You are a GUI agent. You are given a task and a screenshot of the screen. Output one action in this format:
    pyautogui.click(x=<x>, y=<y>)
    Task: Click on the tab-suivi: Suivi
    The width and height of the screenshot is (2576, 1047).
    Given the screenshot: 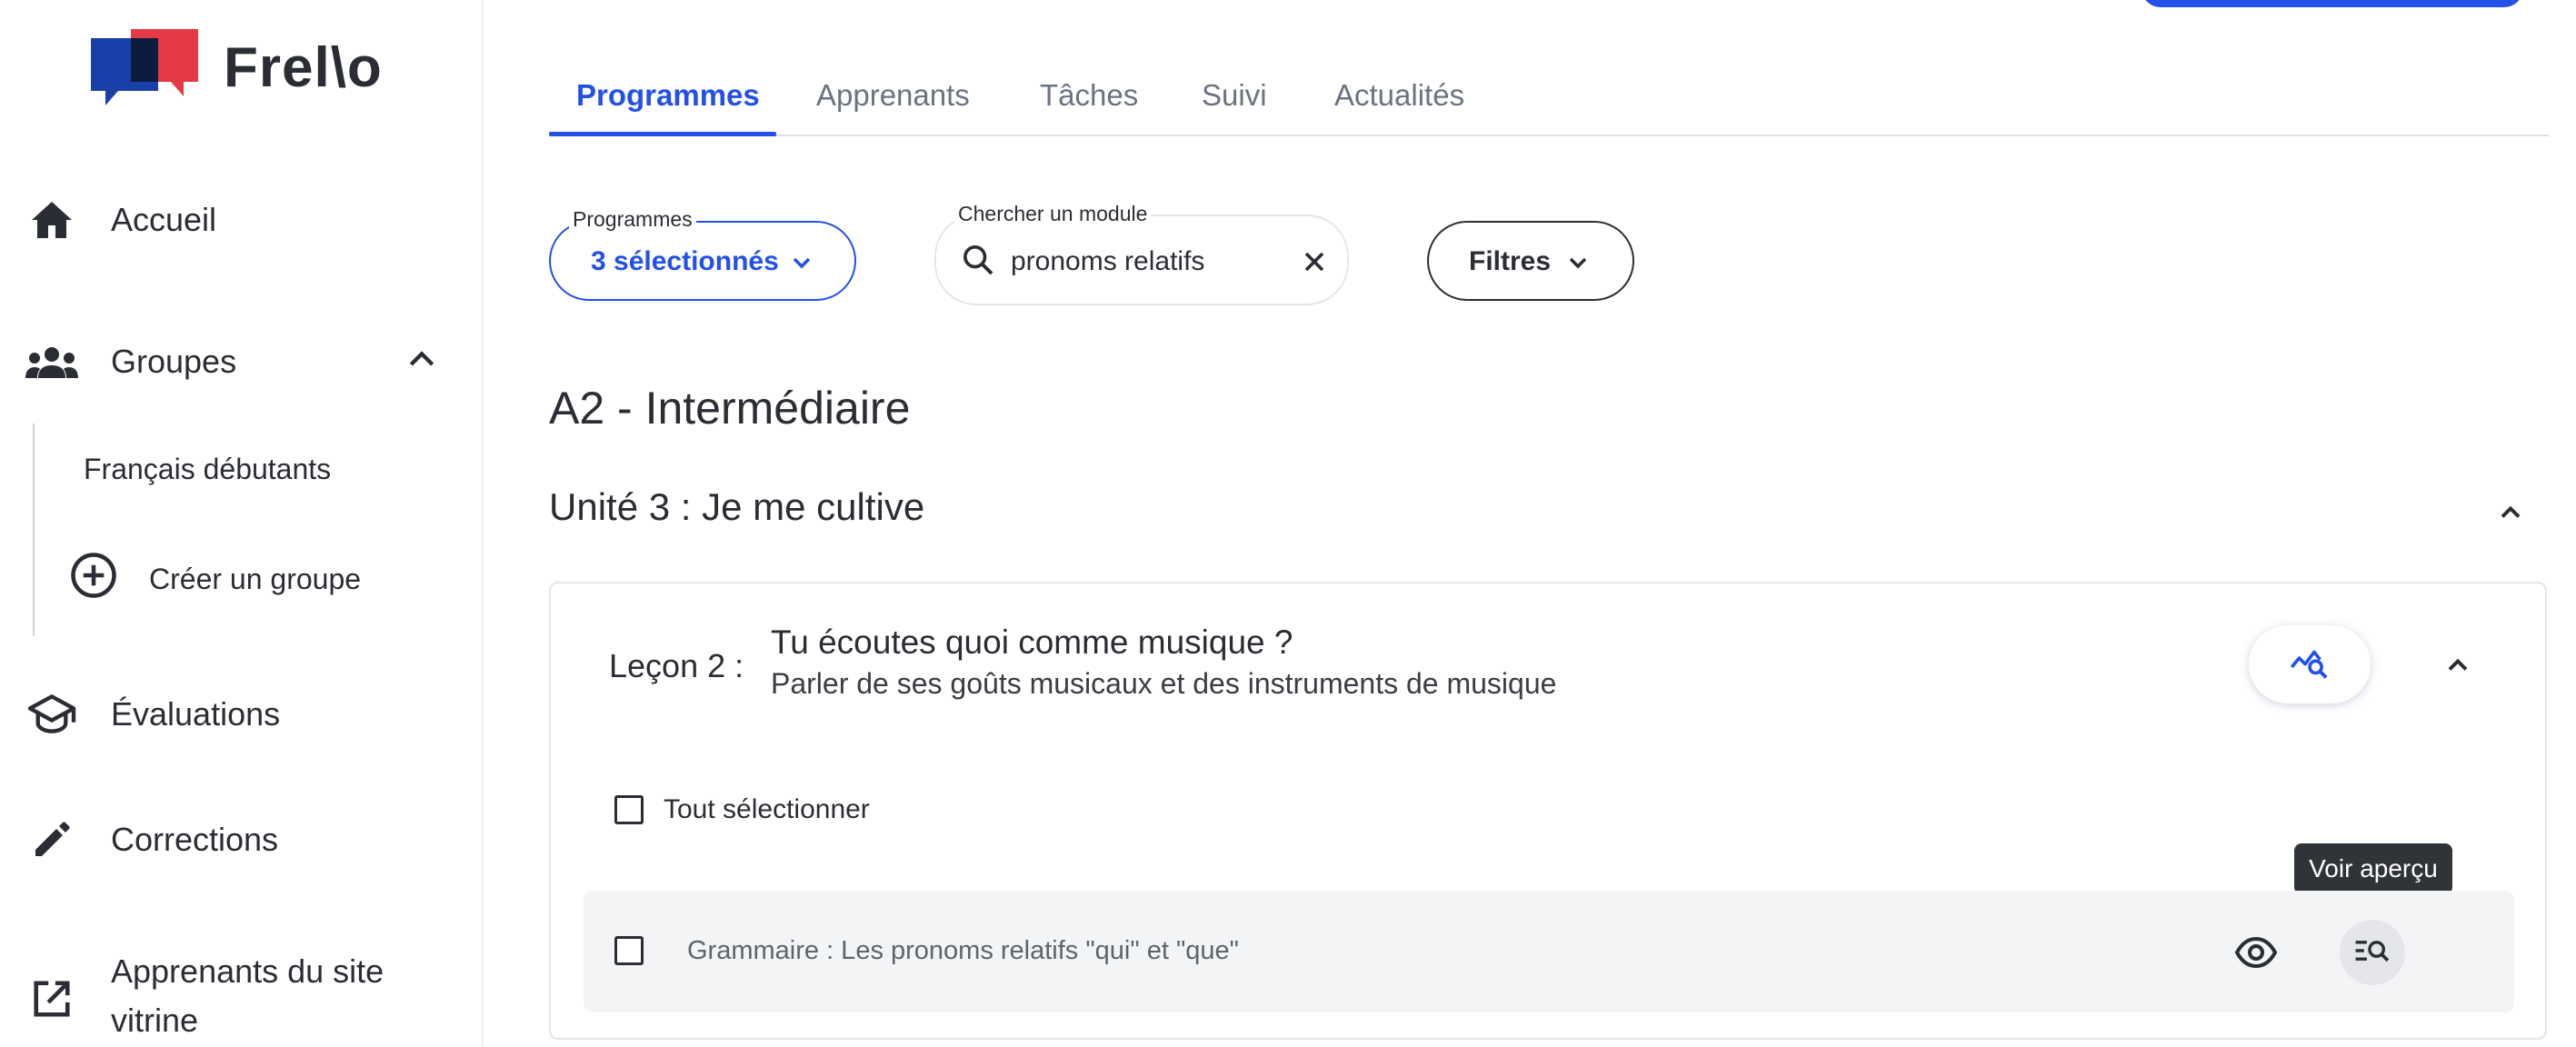 What is the action you would take?
    pyautogui.click(x=1234, y=95)
    